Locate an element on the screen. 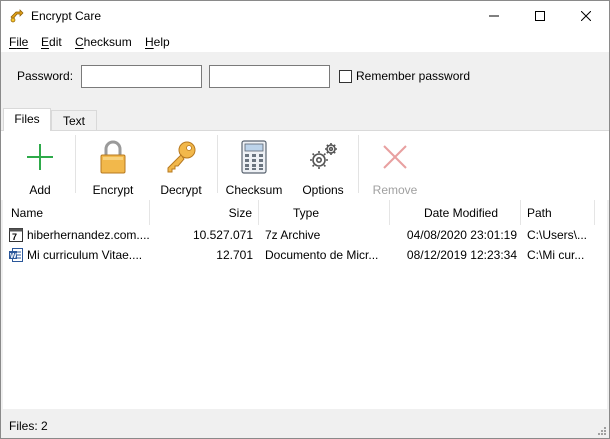 This screenshot has height=439, width=610. minimize-icon is located at coordinates (494, 16).